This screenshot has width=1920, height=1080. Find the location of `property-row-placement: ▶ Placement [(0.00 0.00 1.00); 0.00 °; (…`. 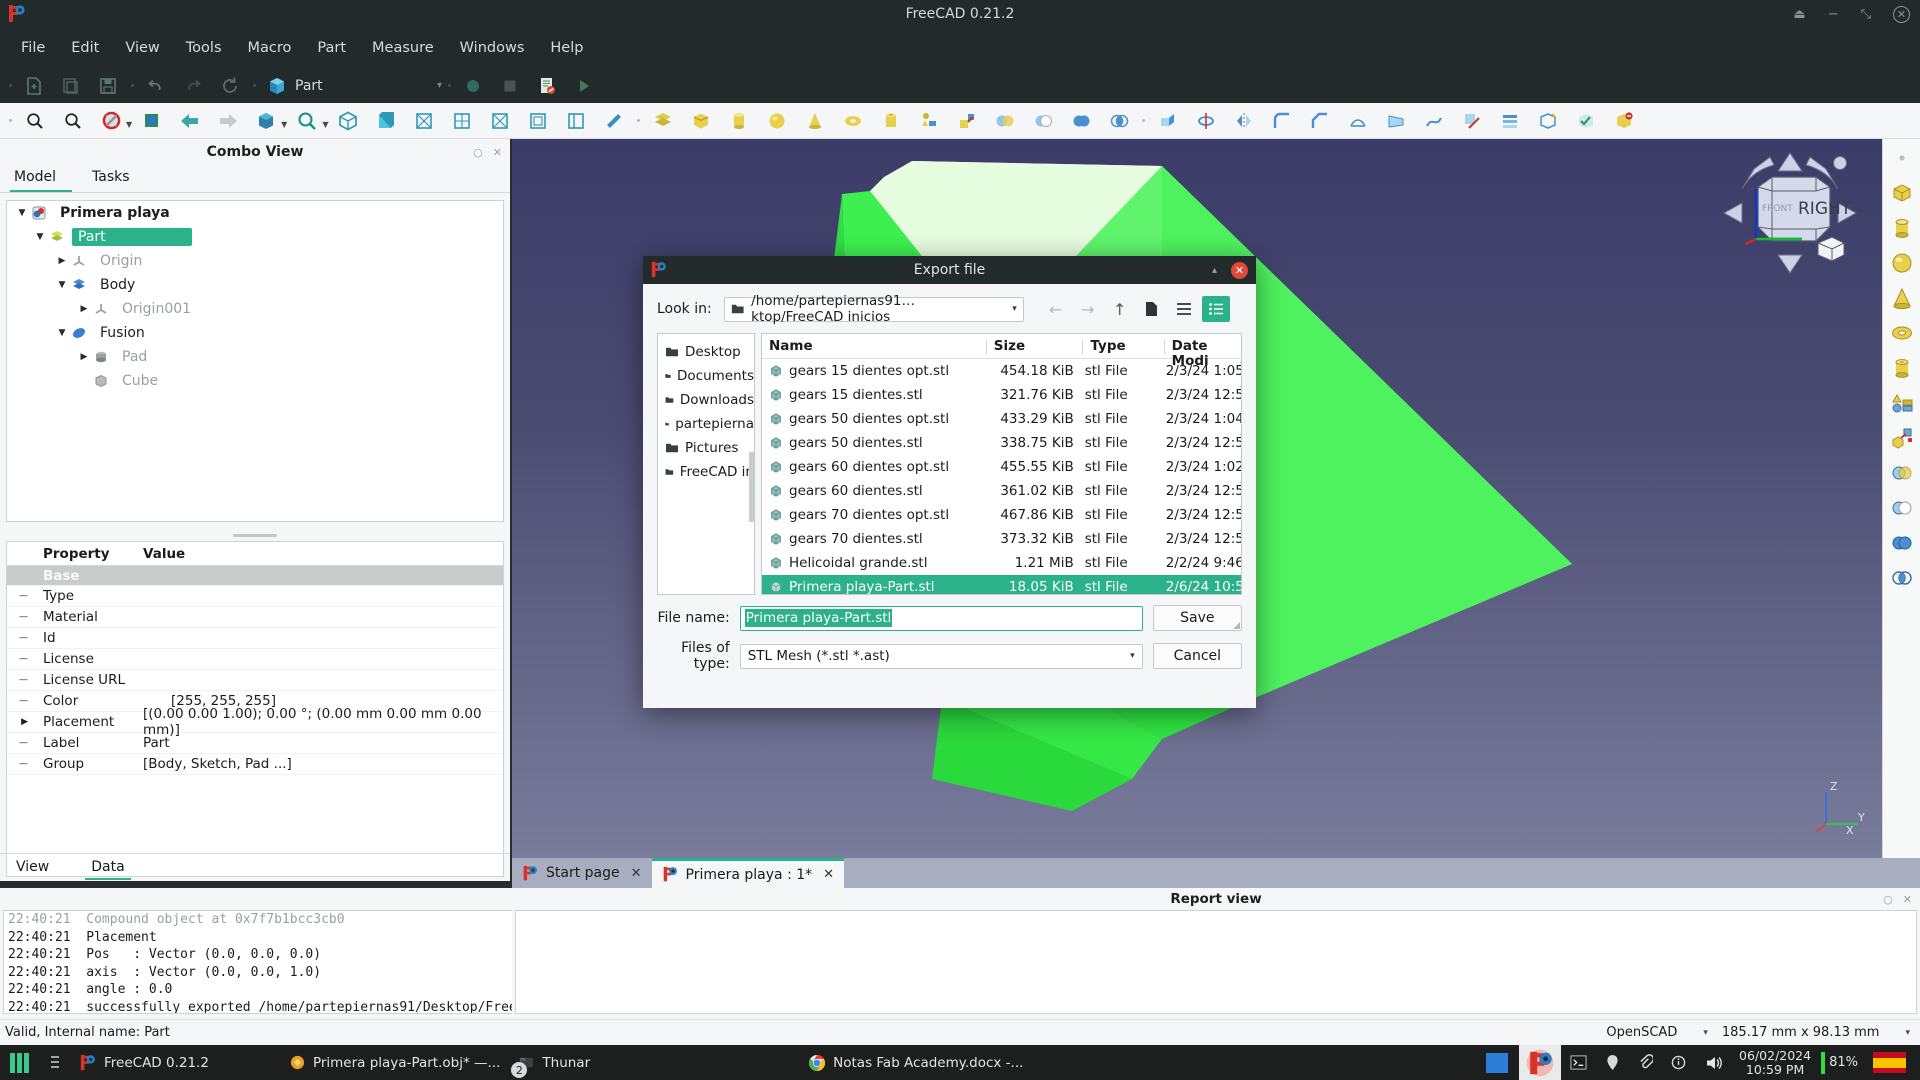

property-row-placement: ▶ Placement [(0.00 0.00 1.00); 0.00 °; (… is located at coordinates (255, 722).